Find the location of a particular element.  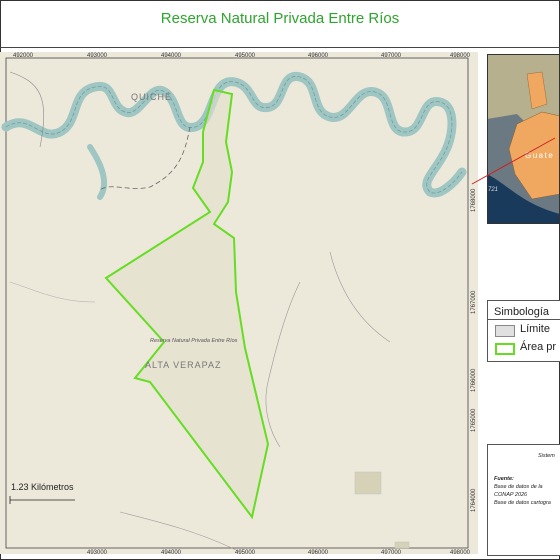

y-coord: 1766000 is located at coordinates (474, 380).